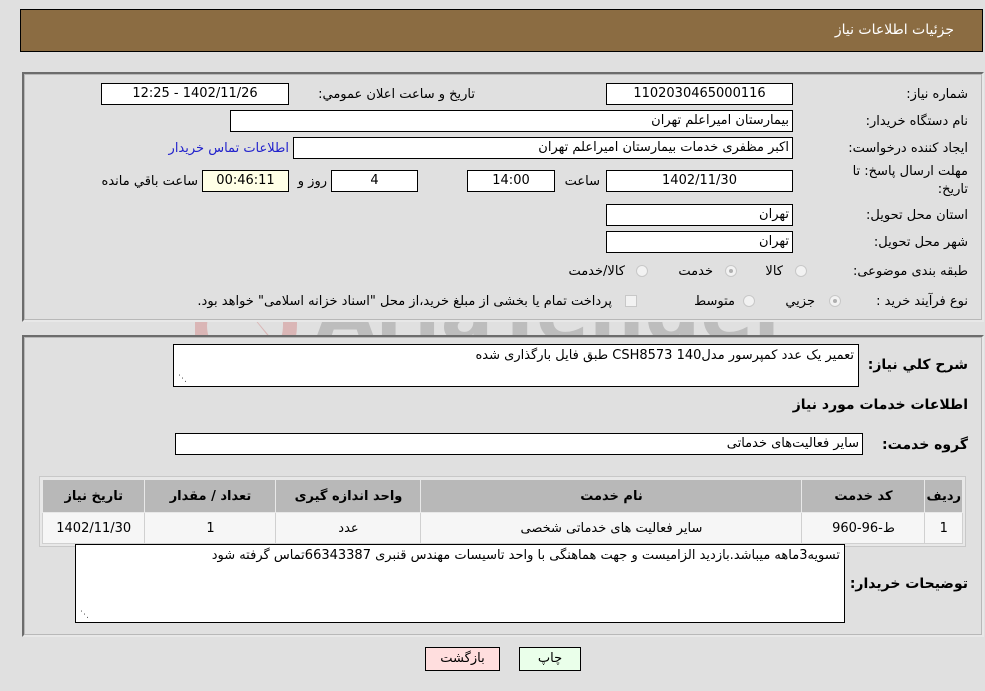  What do you see at coordinates (611, 528) in the screenshot?
I see `cell-service-name: سایر فعالیت های خدماتی شخصی` at bounding box center [611, 528].